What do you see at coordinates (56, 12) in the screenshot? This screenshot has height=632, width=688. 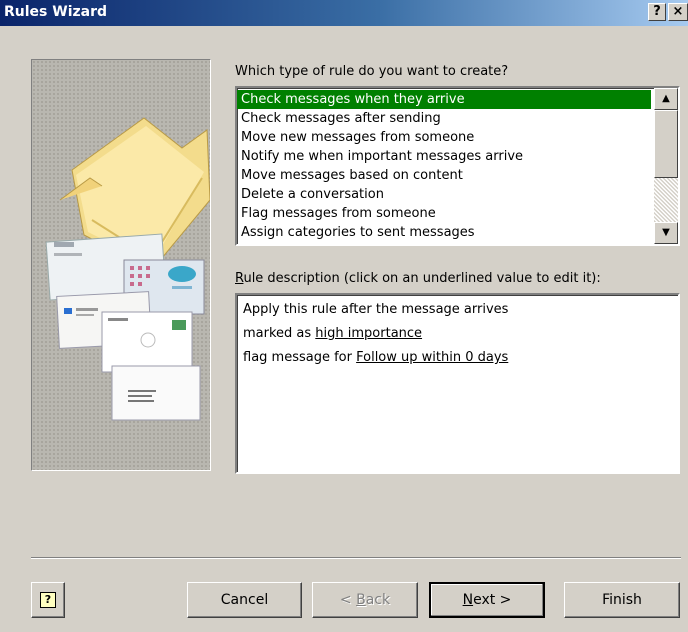 I see `window-title: Rules Wizard` at bounding box center [56, 12].